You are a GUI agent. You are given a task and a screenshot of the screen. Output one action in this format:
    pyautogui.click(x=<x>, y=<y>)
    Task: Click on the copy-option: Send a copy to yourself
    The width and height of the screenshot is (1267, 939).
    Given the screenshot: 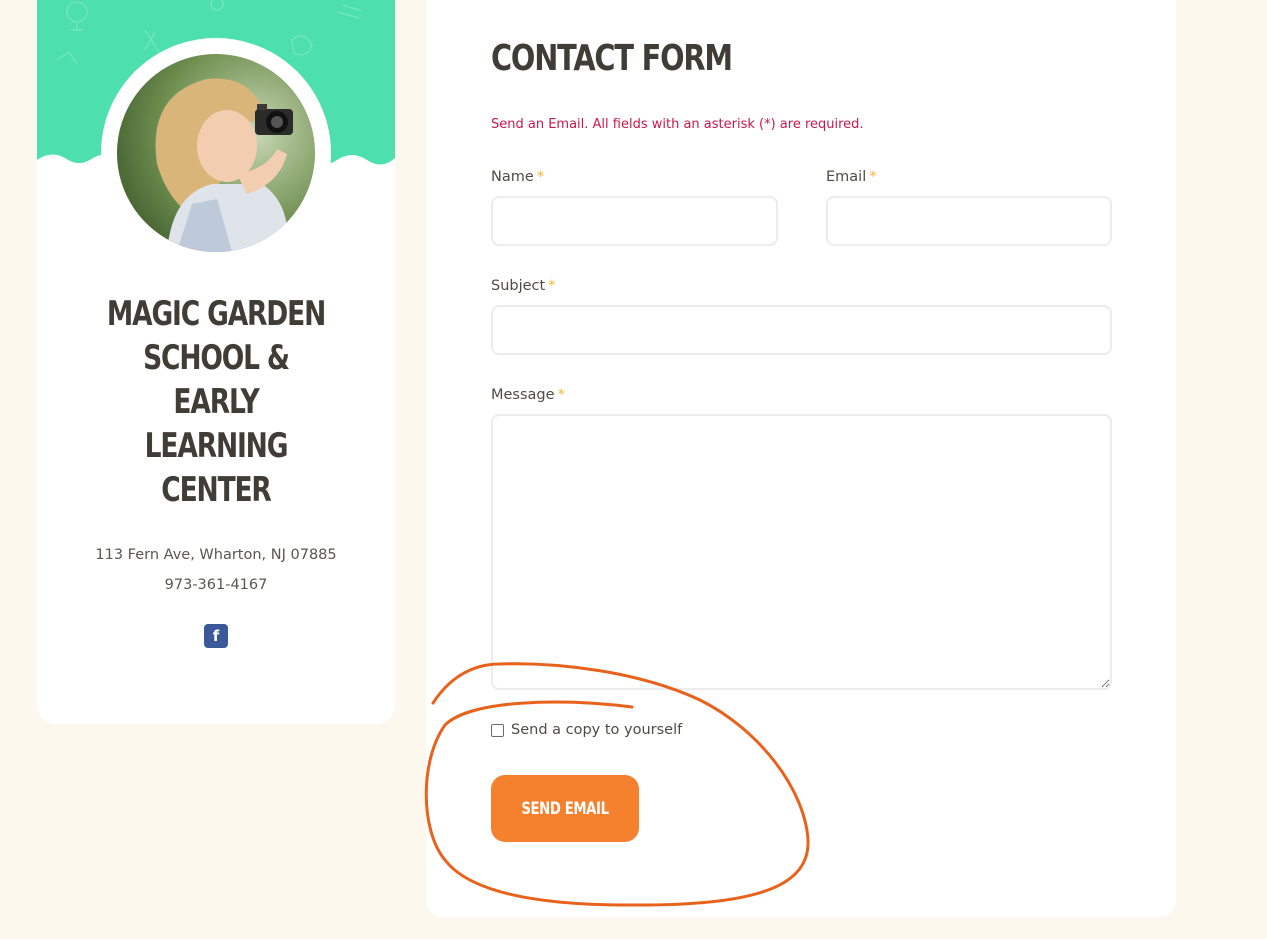 What is the action you would take?
    pyautogui.click(x=586, y=730)
    